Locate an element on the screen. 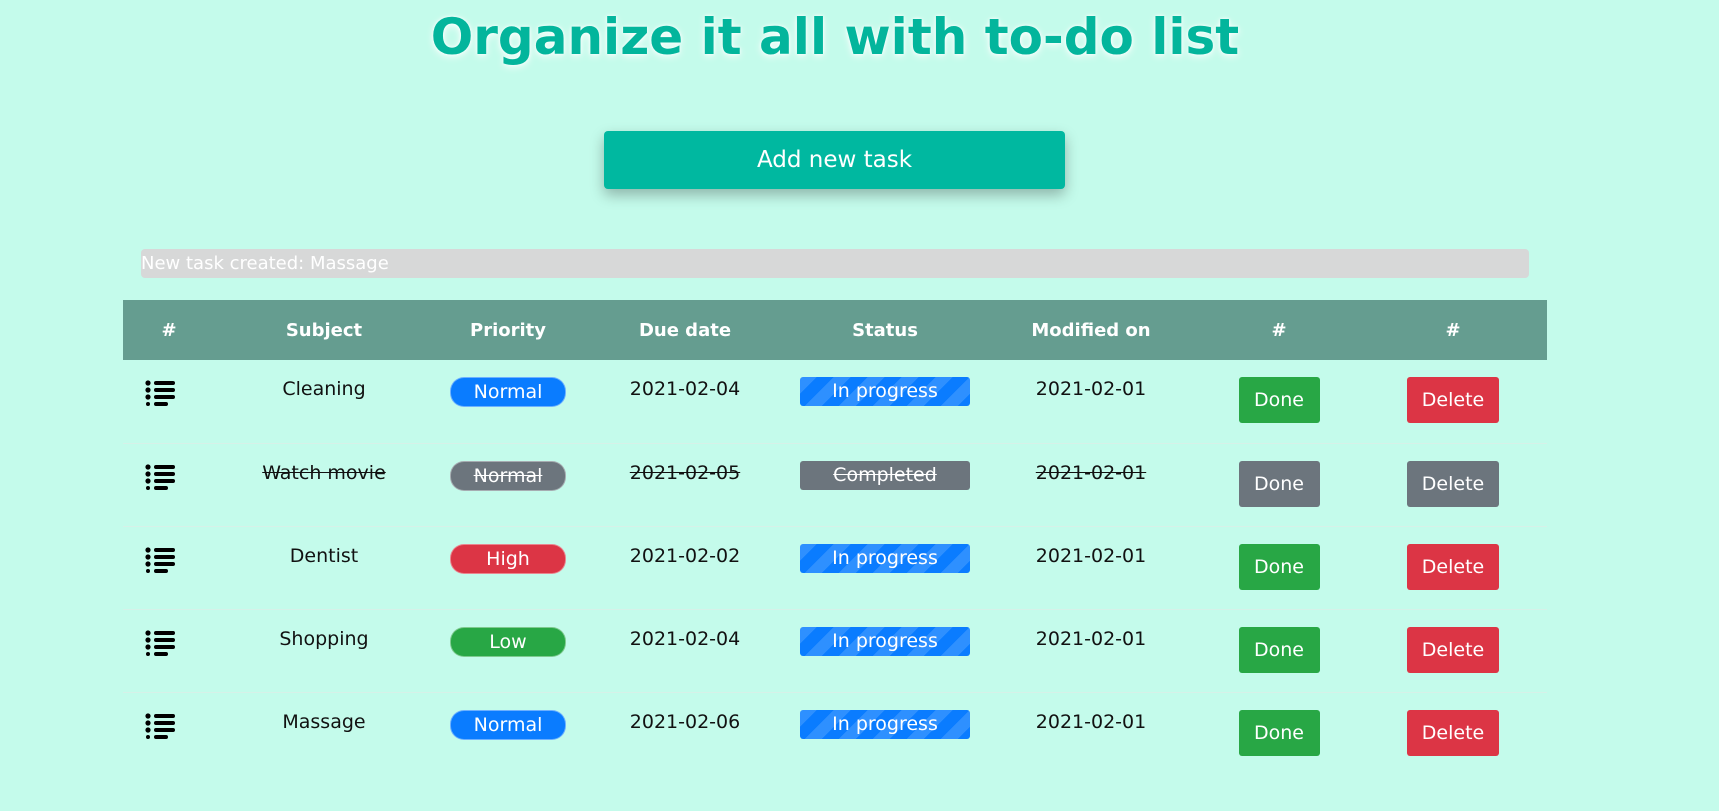  column-header-subject: Subject is located at coordinates (324, 330).